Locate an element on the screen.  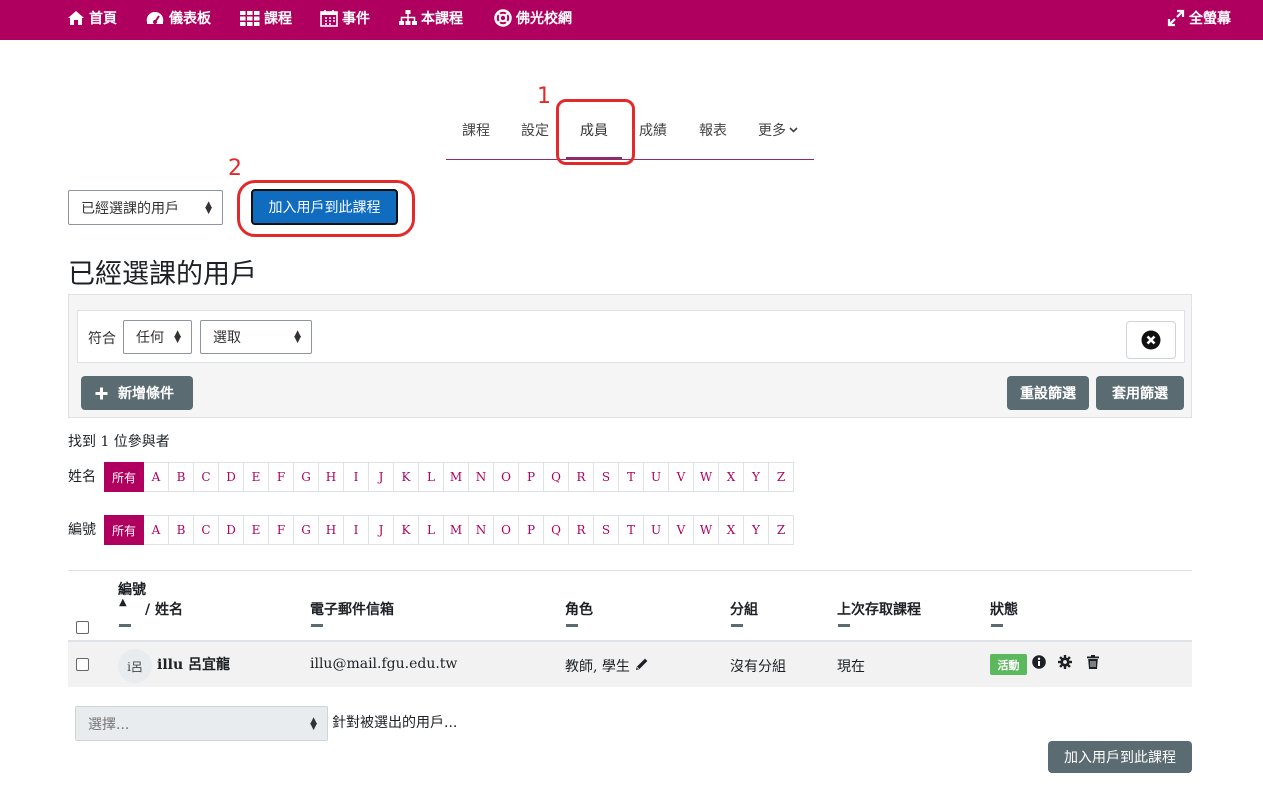
idnumber-initial-k: K is located at coordinates (406, 530).